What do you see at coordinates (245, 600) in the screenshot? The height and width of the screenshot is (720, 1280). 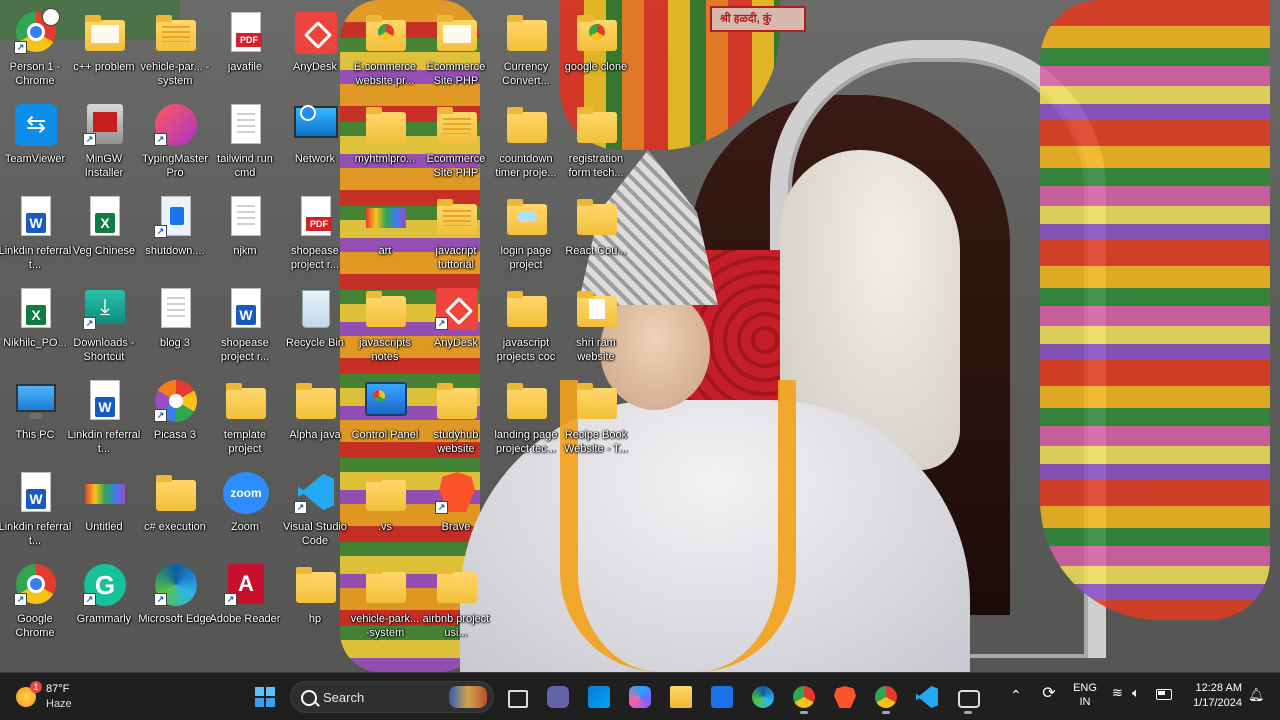 I see `desktop-icon-adobe-reader: A ↗ Adobe Reader` at bounding box center [245, 600].